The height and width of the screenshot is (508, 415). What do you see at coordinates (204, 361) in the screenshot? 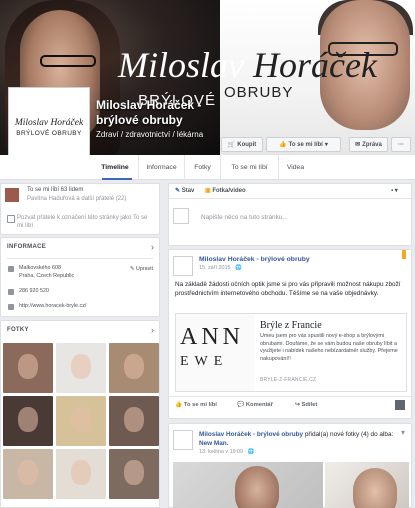
I see `link-image-text-2: EWE` at bounding box center [204, 361].